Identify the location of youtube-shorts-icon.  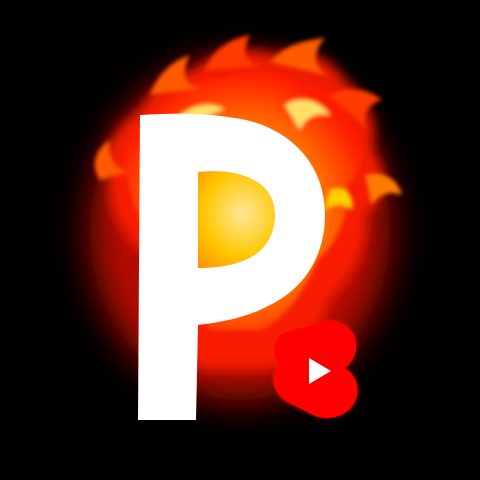
(315, 369).